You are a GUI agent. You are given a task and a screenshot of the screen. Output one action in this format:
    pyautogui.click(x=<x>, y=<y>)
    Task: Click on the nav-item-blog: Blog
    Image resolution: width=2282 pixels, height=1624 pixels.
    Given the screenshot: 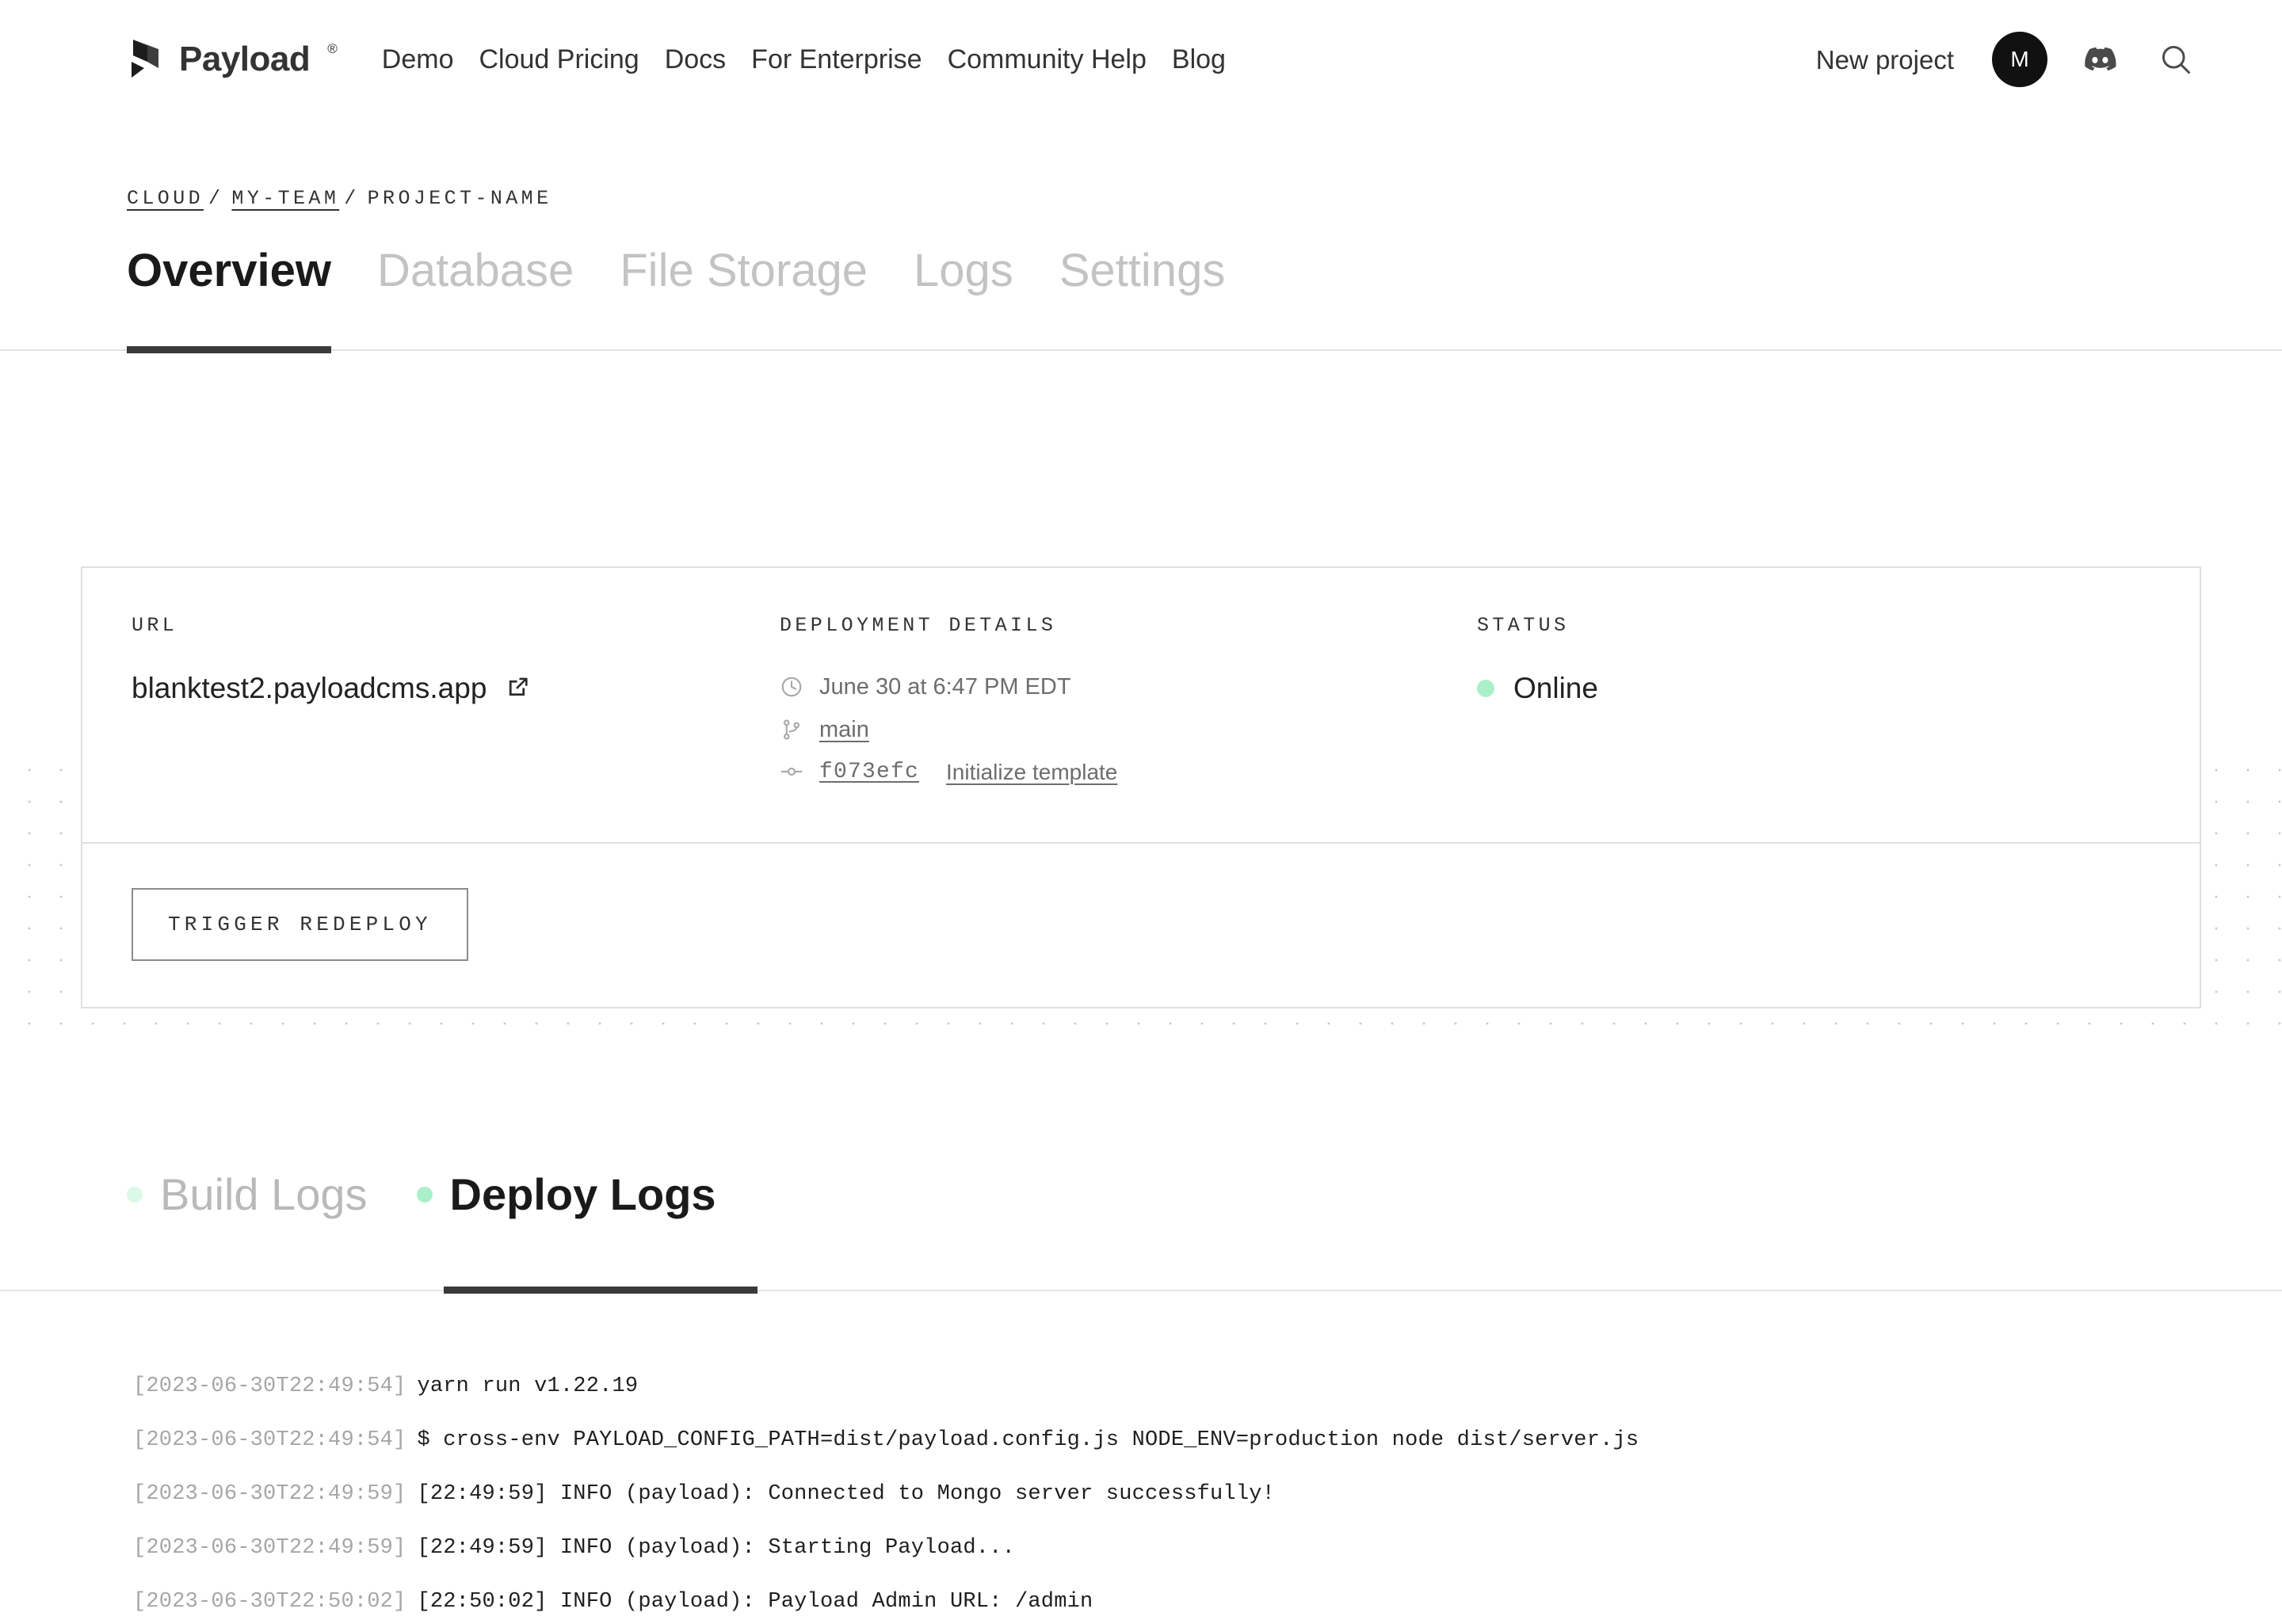 What is the action you would take?
    pyautogui.click(x=1198, y=59)
    